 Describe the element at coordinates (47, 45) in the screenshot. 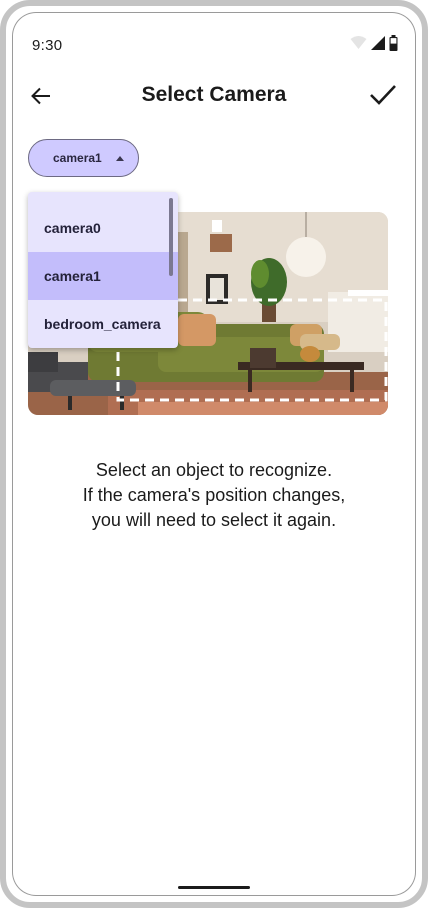

I see `status-time: 9:30` at that location.